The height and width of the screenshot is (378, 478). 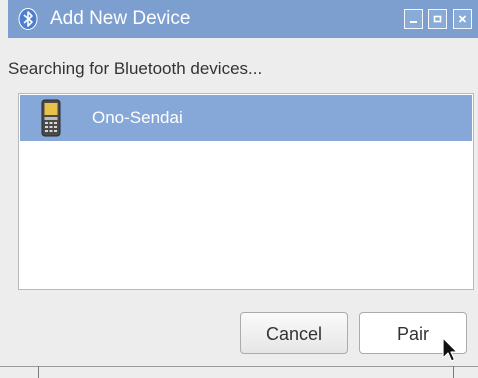 I want to click on cancel-button: Cancel, so click(x=294, y=333).